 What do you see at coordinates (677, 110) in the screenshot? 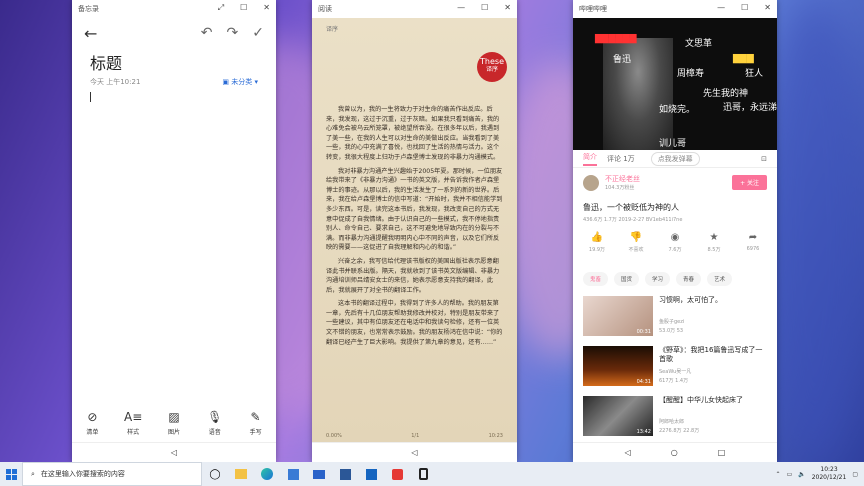
I see `danmaku: 如烧完。` at bounding box center [677, 110].